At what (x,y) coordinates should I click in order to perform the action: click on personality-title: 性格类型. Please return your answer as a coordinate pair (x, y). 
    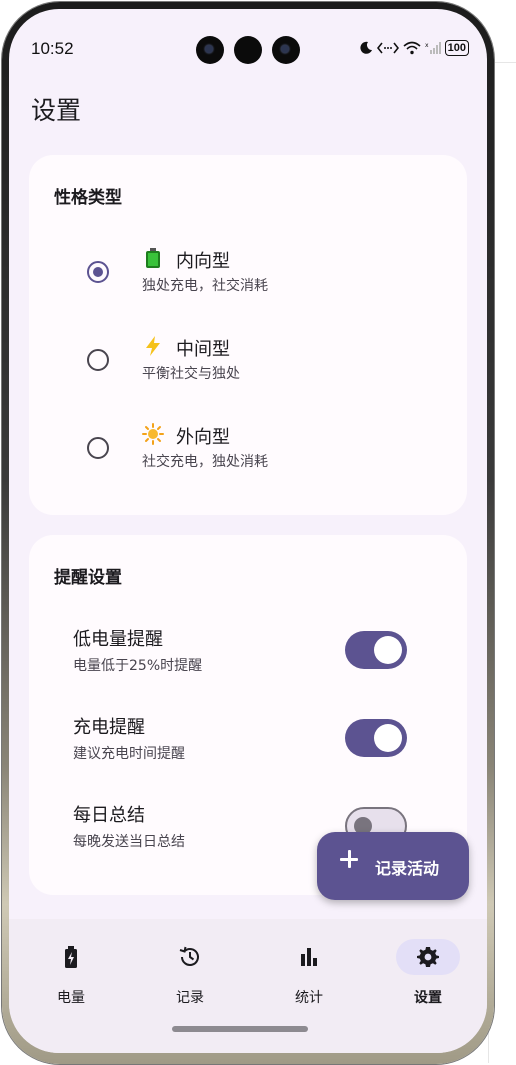
    Looking at the image, I should click on (88, 198).